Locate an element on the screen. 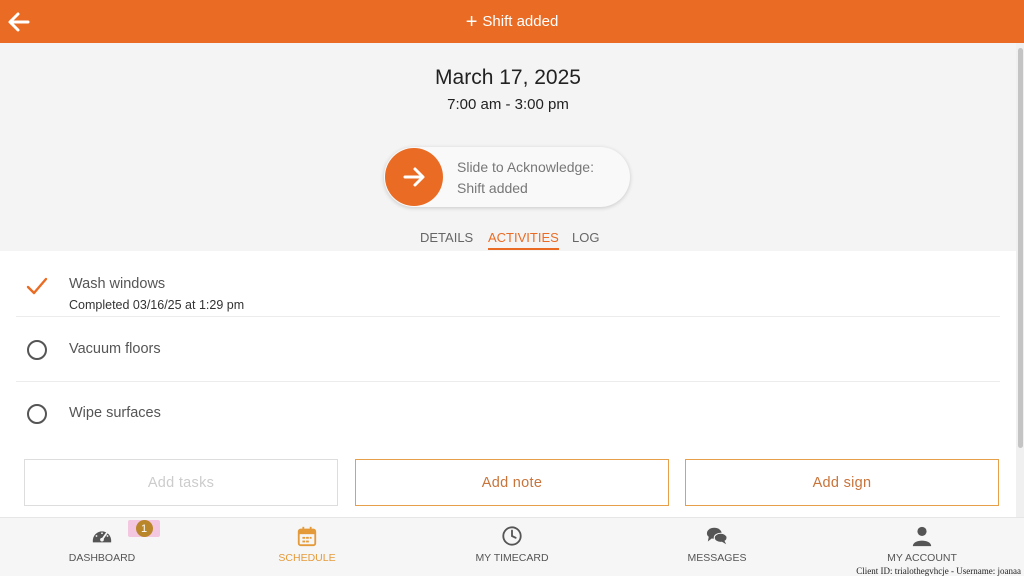 The height and width of the screenshot is (576, 1024). chat-bubbles-icon is located at coordinates (717, 536).